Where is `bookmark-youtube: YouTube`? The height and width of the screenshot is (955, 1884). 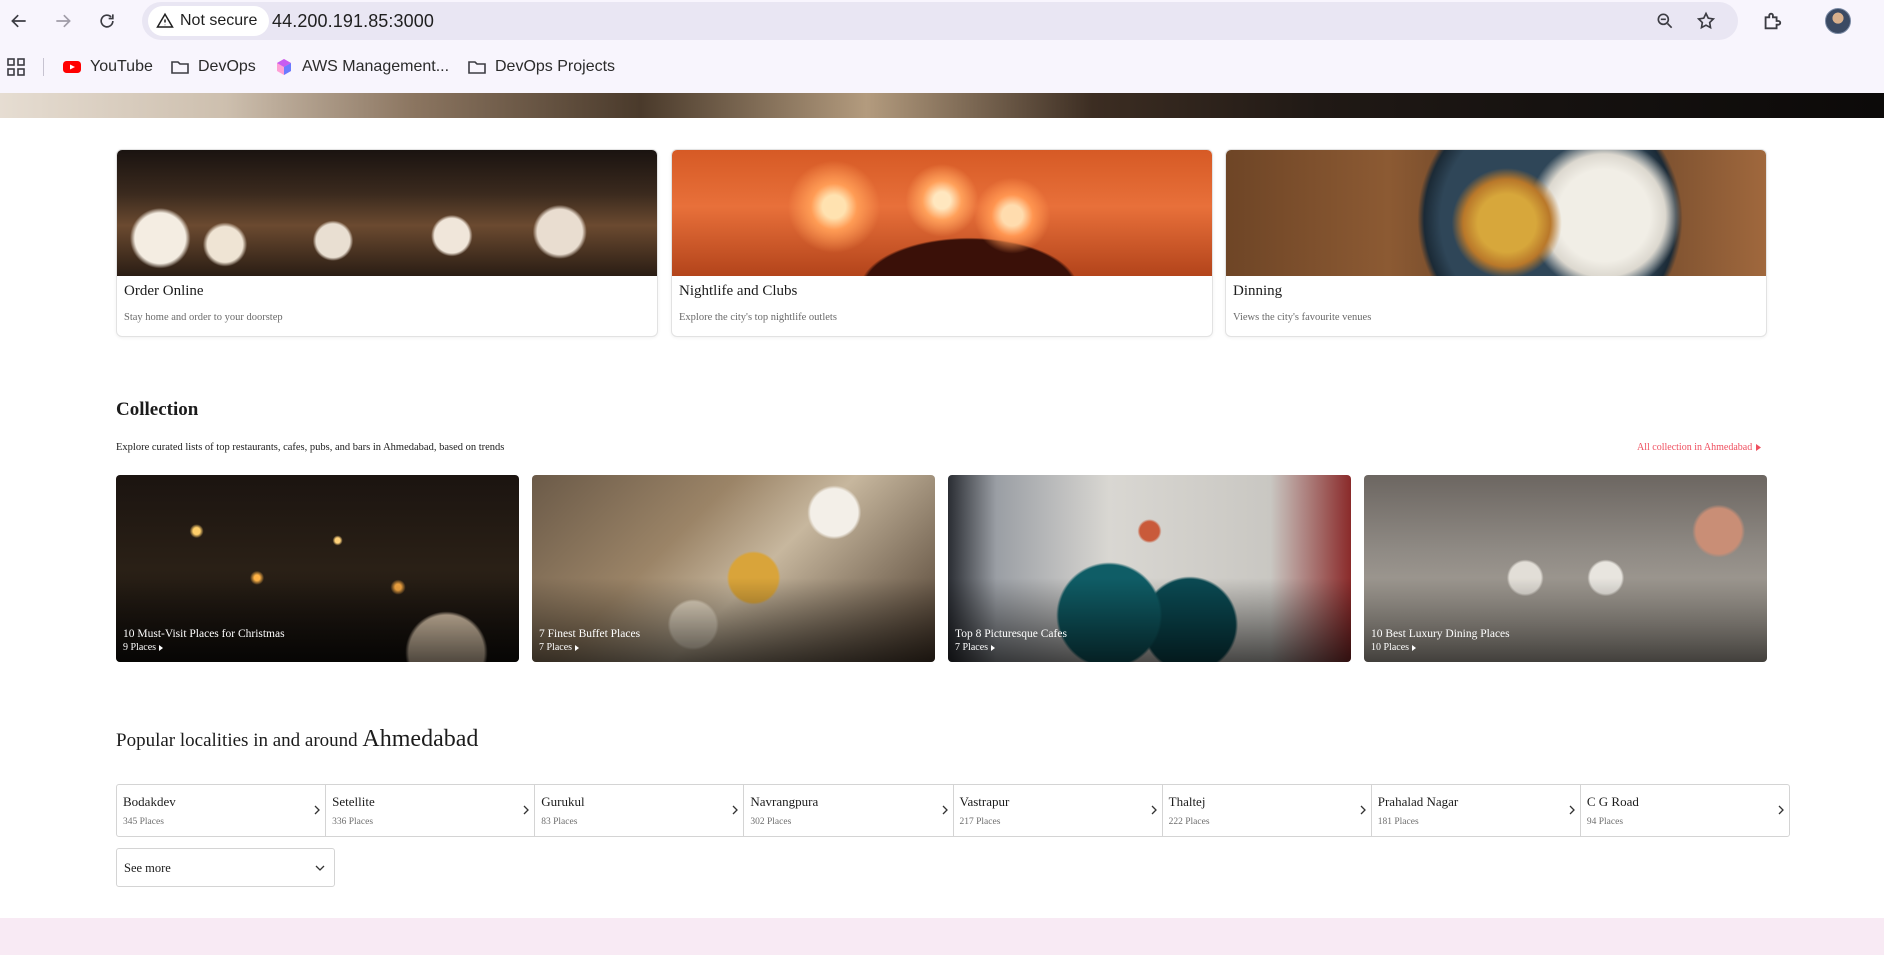 bookmark-youtube: YouTube is located at coordinates (107, 67).